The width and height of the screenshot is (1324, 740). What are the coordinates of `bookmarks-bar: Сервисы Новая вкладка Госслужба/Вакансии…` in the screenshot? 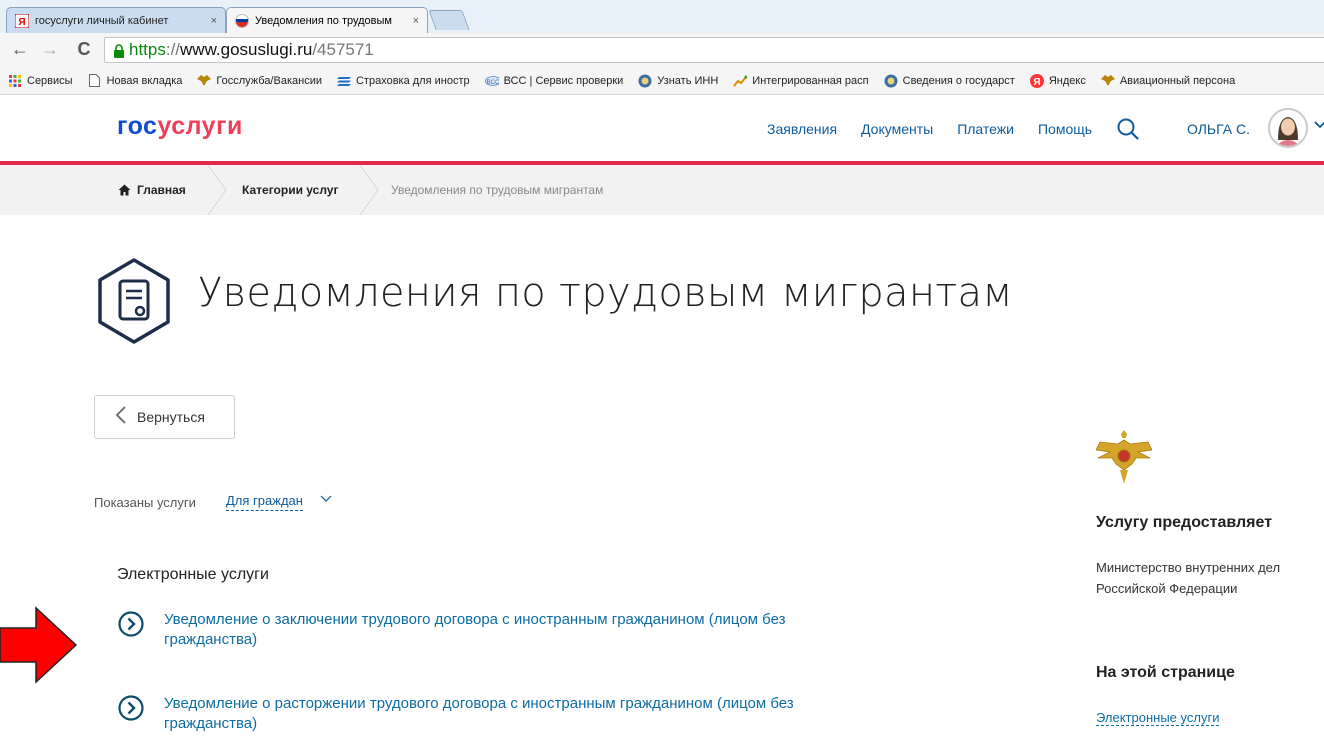 It's located at (662, 81).